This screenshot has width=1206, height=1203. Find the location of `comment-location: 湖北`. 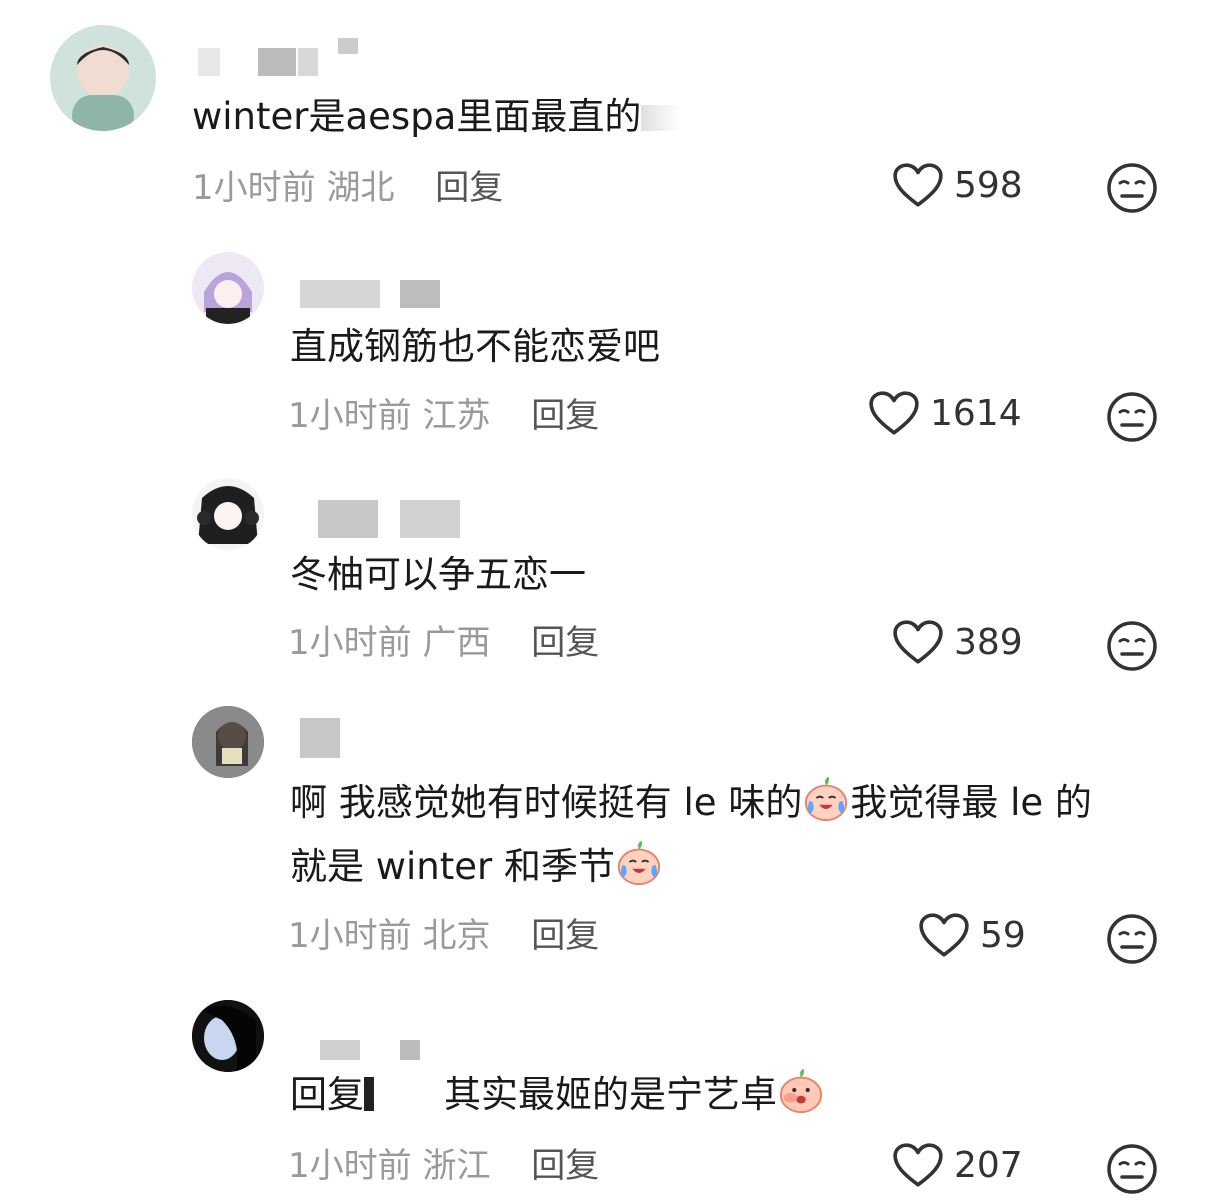

comment-location: 湖北 is located at coordinates (360, 188).